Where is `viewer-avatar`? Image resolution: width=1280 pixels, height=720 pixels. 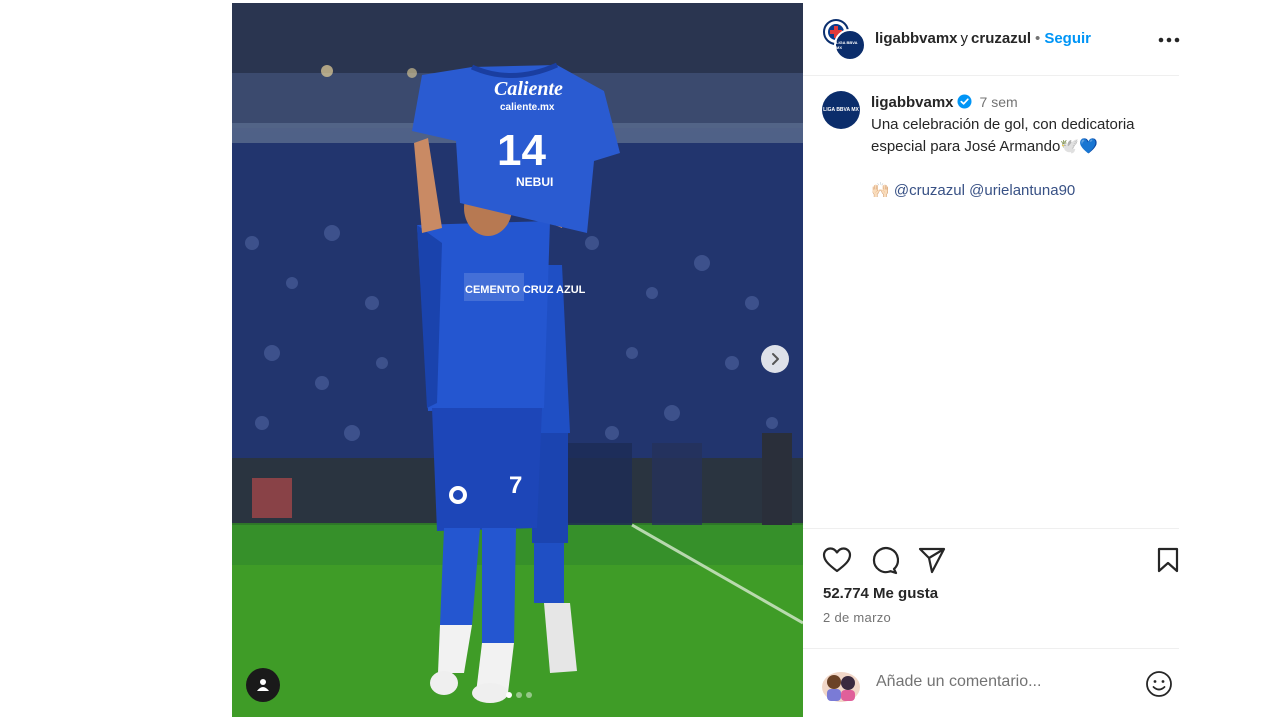
viewer-avatar is located at coordinates (841, 684).